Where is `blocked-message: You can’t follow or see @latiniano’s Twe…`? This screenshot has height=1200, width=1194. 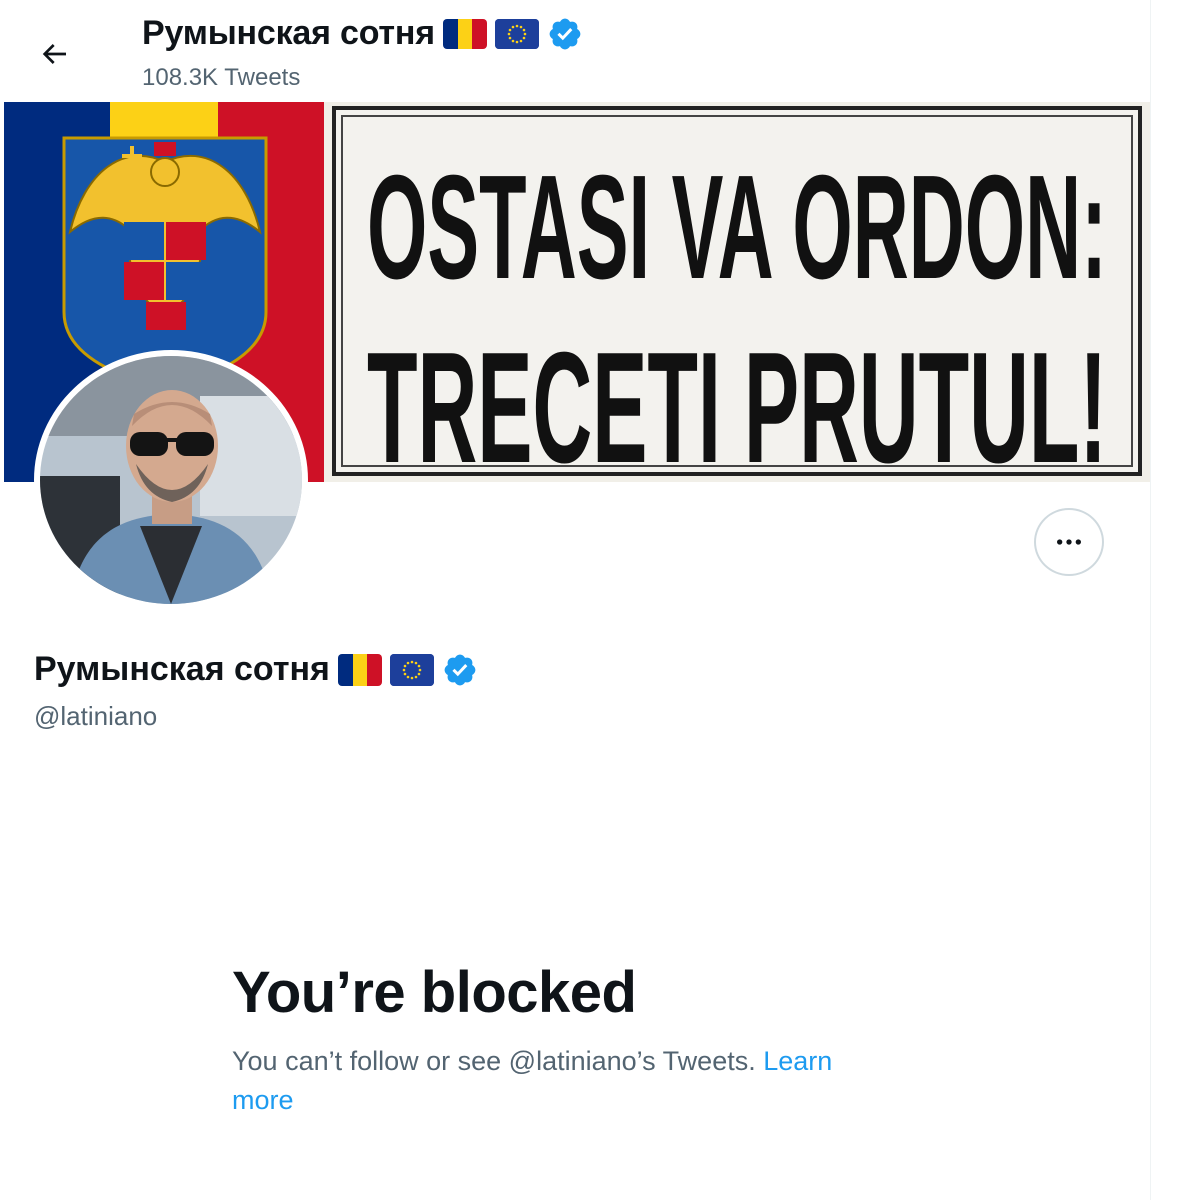
blocked-message: You can’t follow or see @latiniano’s Twe… is located at coordinates (562, 1081).